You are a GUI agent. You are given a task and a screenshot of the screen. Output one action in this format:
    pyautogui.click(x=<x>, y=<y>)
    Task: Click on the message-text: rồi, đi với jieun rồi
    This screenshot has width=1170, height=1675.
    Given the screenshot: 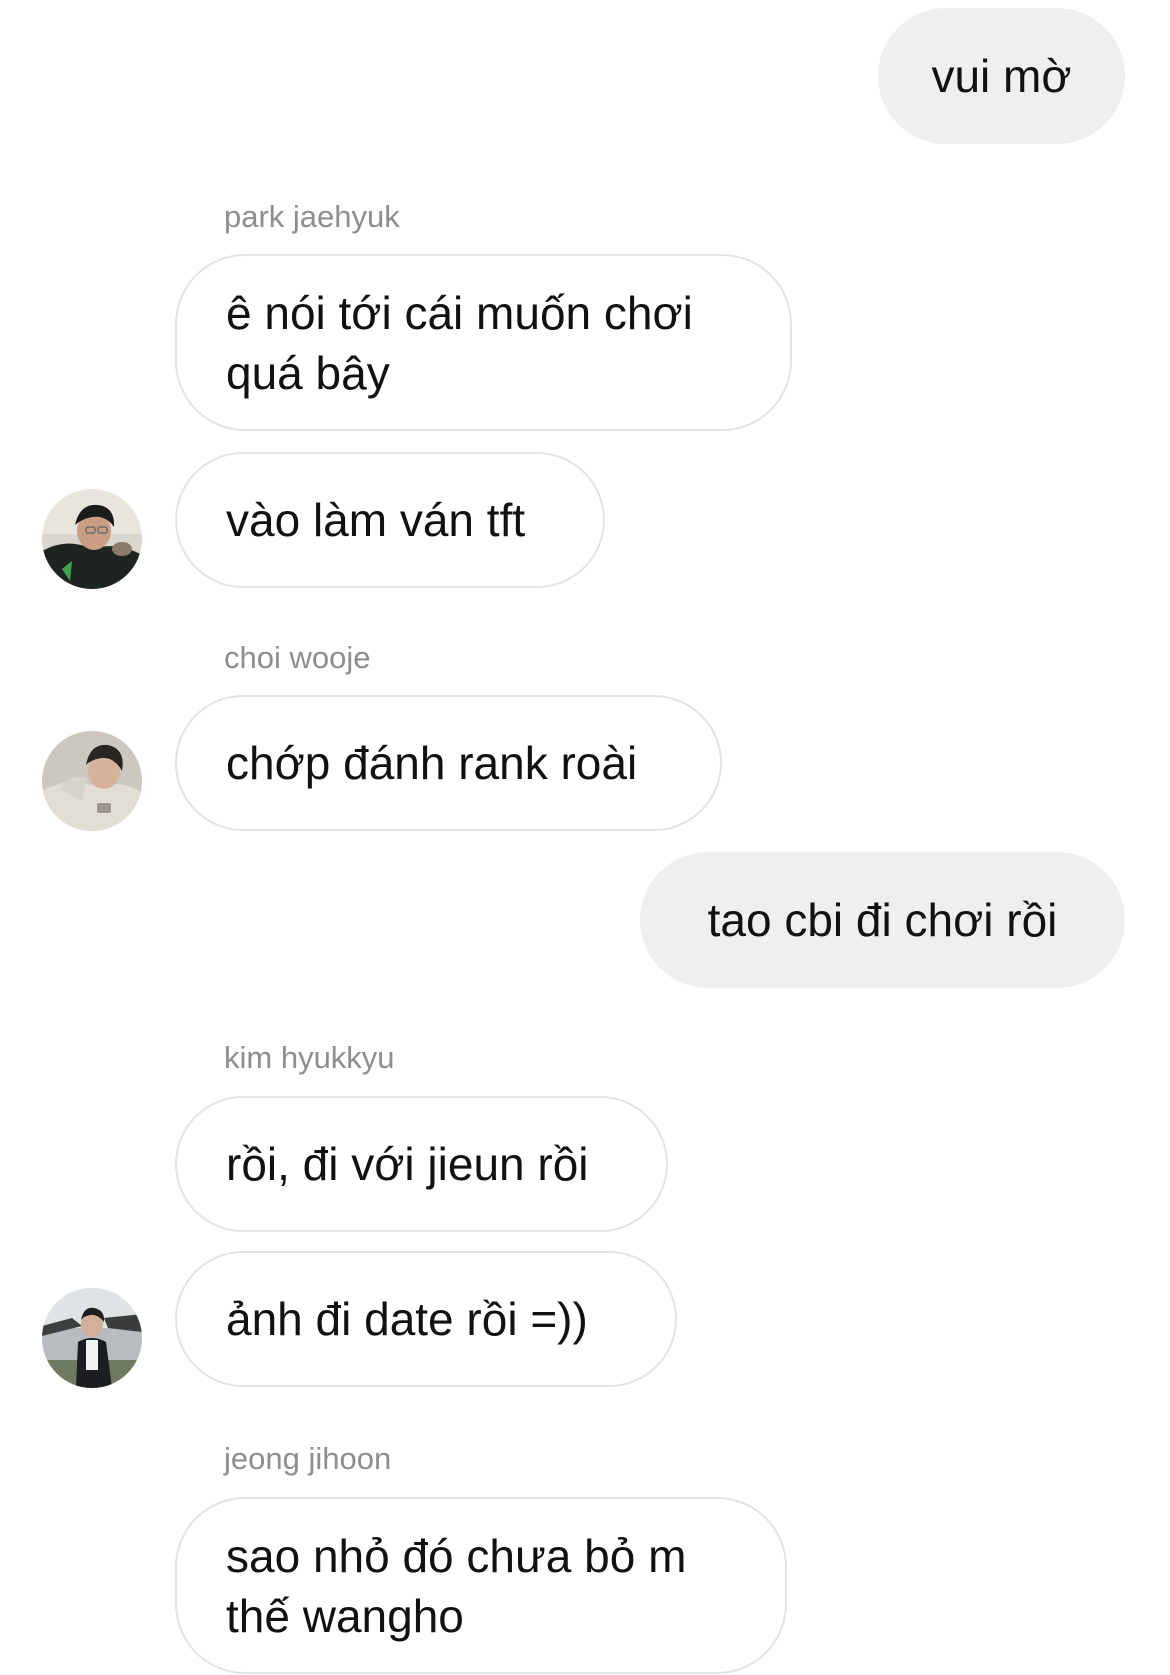 What is the action you would take?
    pyautogui.click(x=407, y=1164)
    